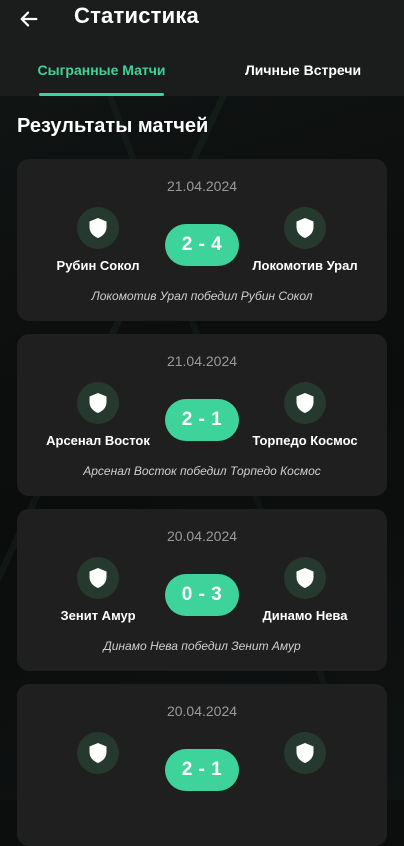 The height and width of the screenshot is (846, 404). What do you see at coordinates (305, 615) in the screenshot?
I see `away-team-name: Динамо Нева` at bounding box center [305, 615].